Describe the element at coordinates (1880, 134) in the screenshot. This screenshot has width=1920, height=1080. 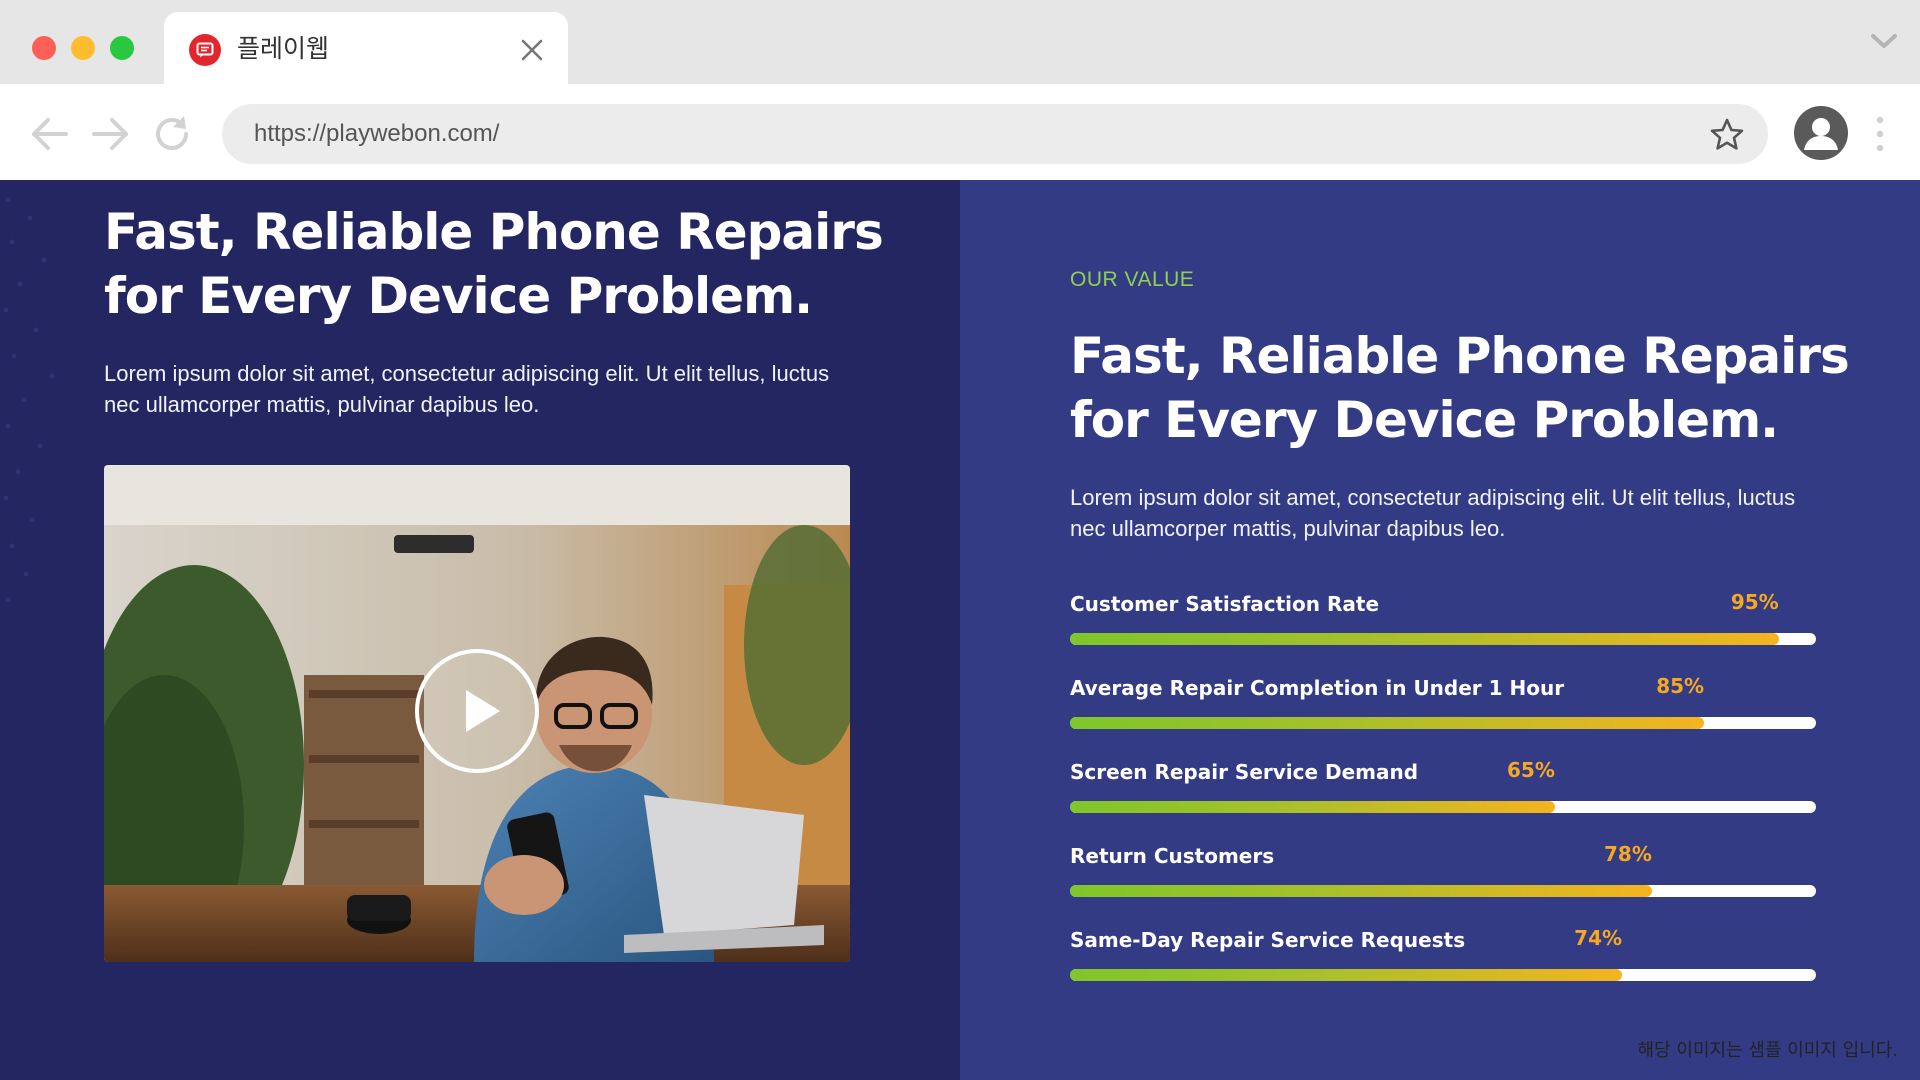
I see `browser-menu-icon` at that location.